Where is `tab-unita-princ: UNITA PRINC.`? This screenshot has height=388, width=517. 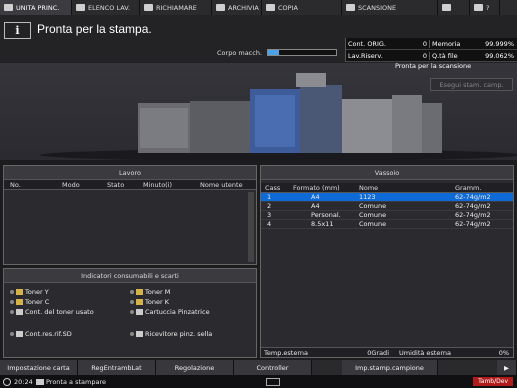
tab-unita-princ: UNITA PRINC. is located at coordinates (36, 7).